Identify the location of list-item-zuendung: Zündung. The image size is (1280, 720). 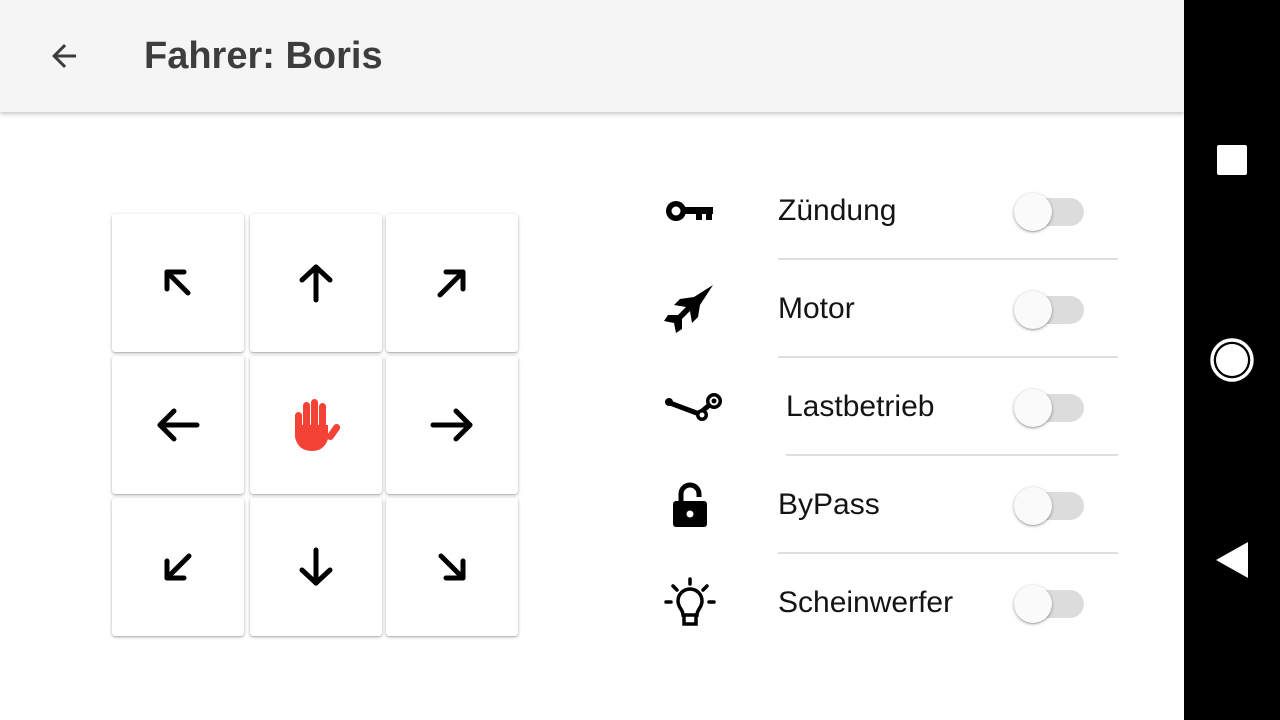
(880, 211).